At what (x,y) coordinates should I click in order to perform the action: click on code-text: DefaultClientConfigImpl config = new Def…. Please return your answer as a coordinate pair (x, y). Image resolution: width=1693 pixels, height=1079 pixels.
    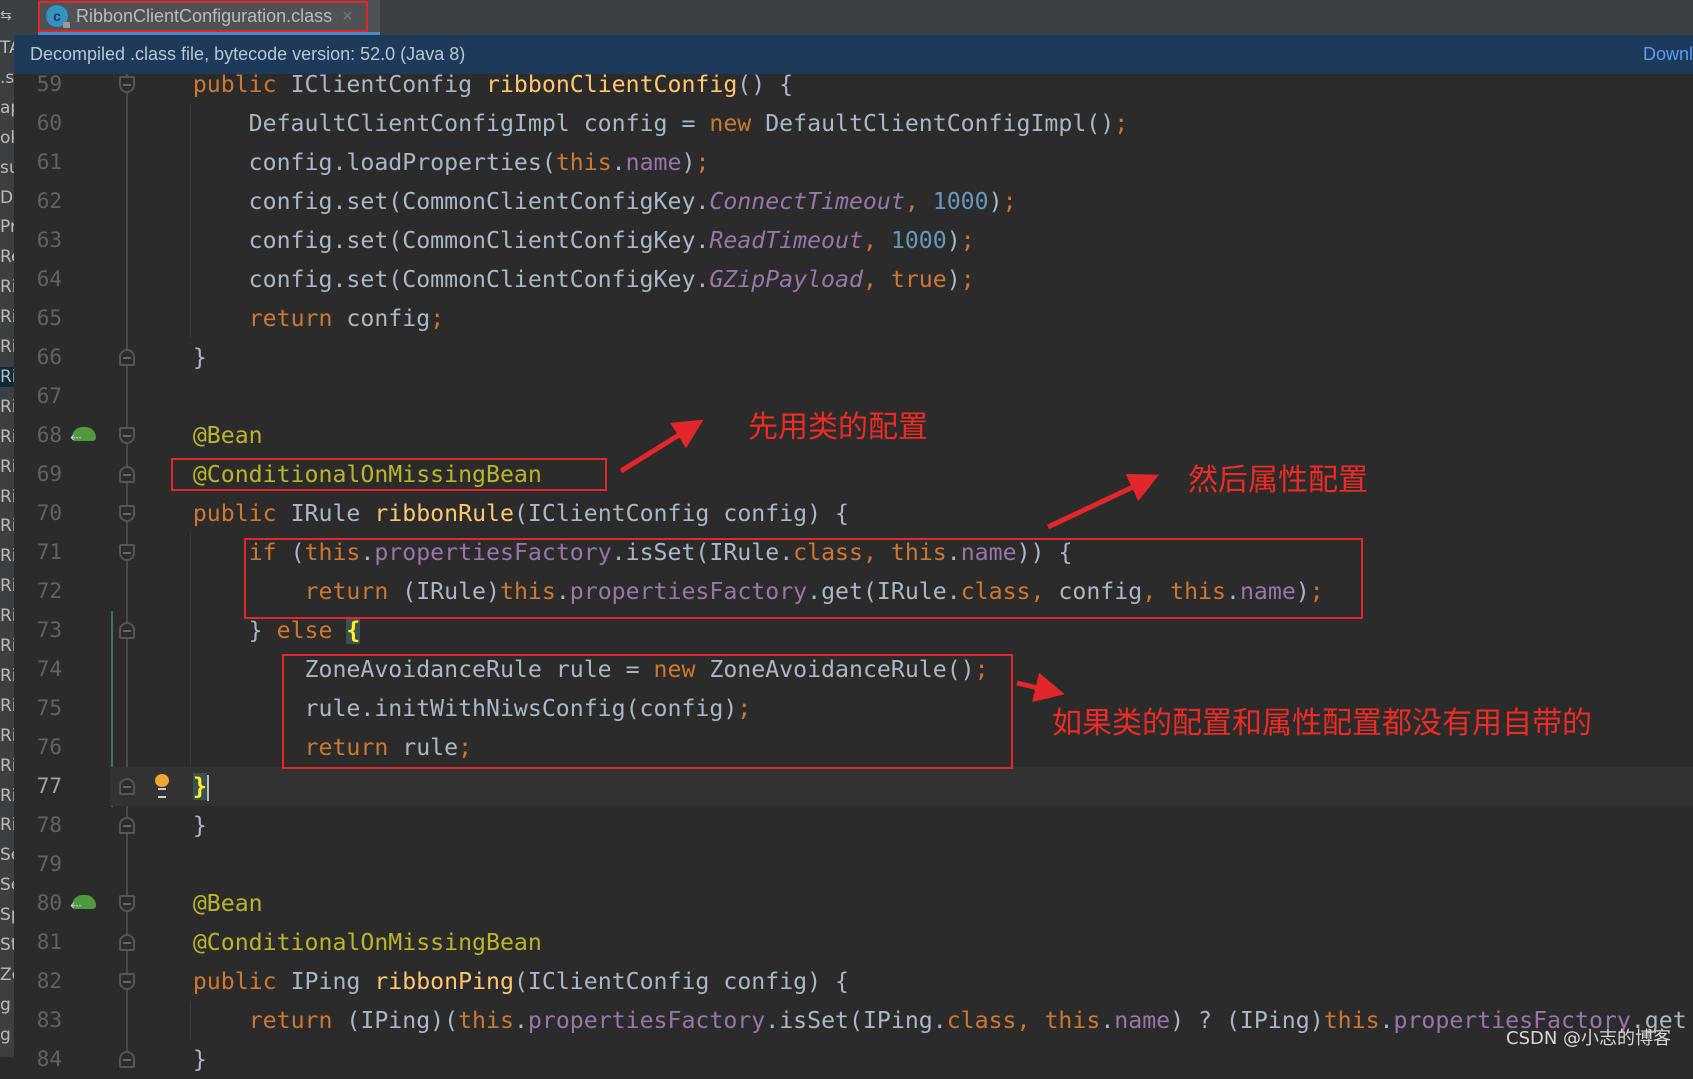
    Looking at the image, I should click on (633, 123).